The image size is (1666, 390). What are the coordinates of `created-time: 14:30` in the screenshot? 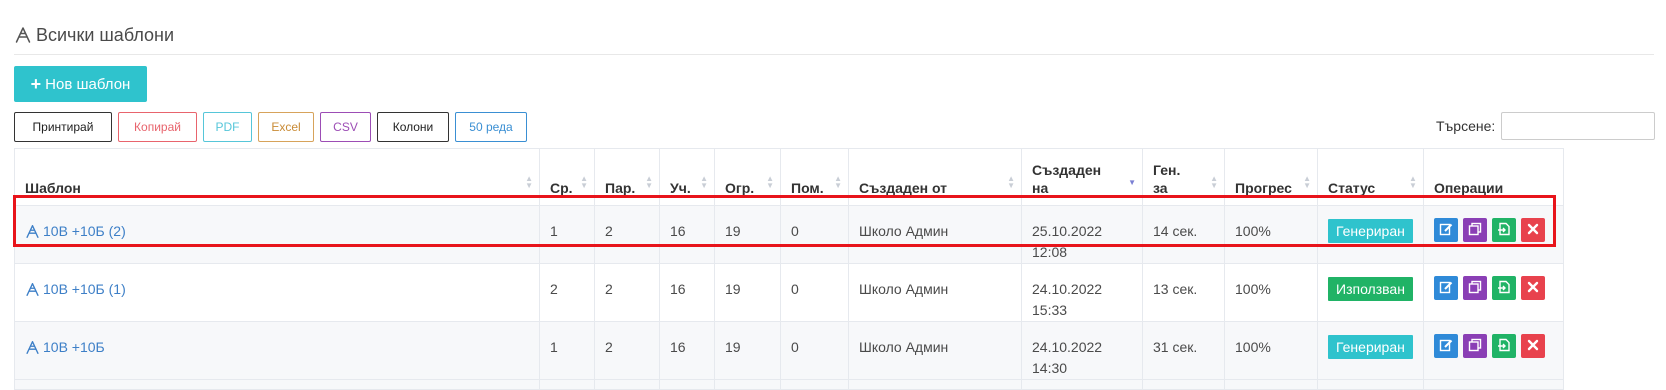 It's located at (1050, 368).